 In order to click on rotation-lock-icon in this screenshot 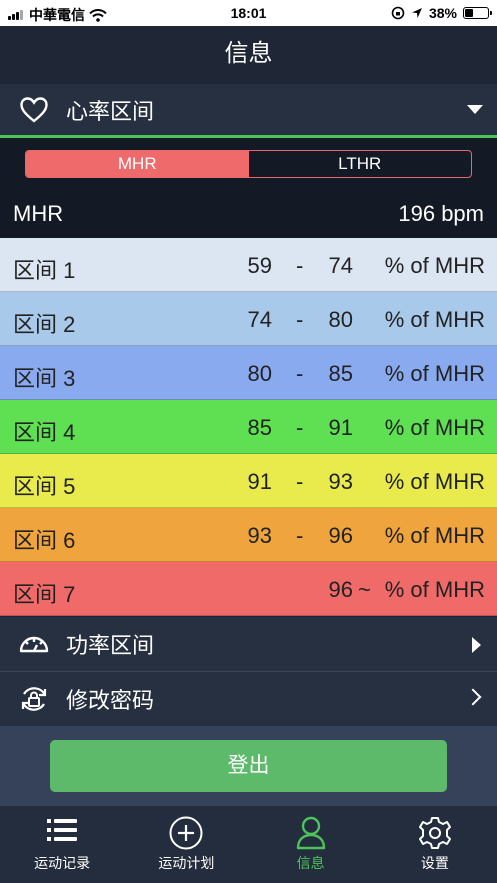, I will do `click(398, 13)`.